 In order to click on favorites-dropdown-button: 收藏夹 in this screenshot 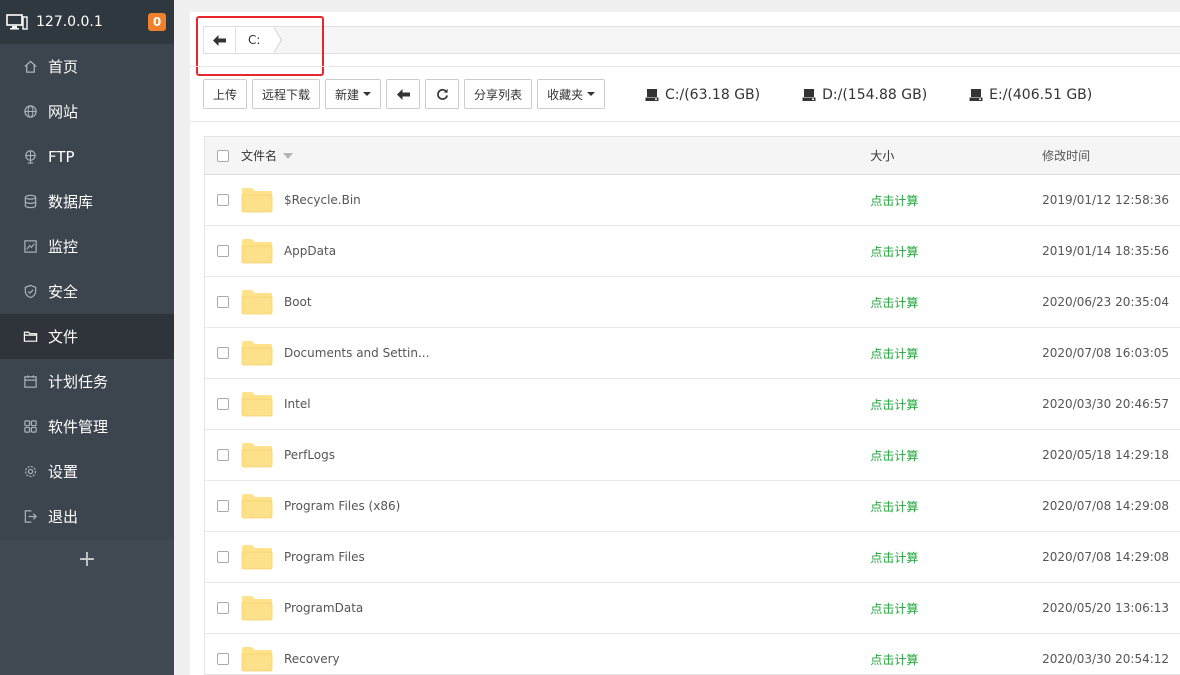, I will do `click(571, 94)`.